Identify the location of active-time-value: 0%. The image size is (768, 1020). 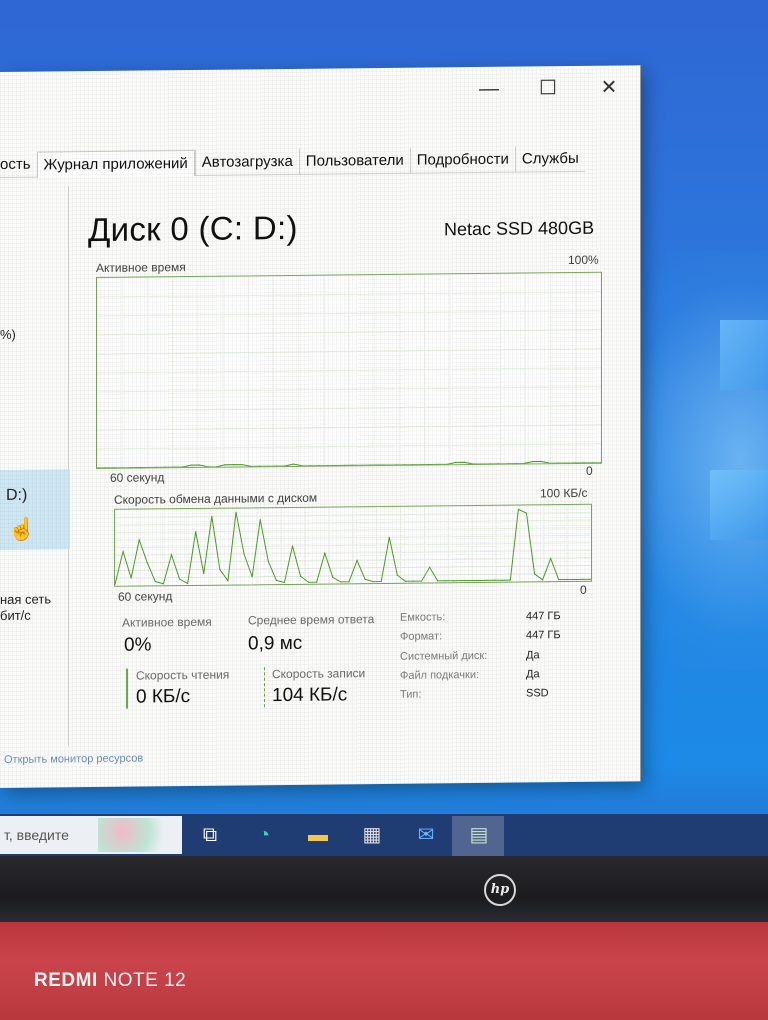
(138, 645).